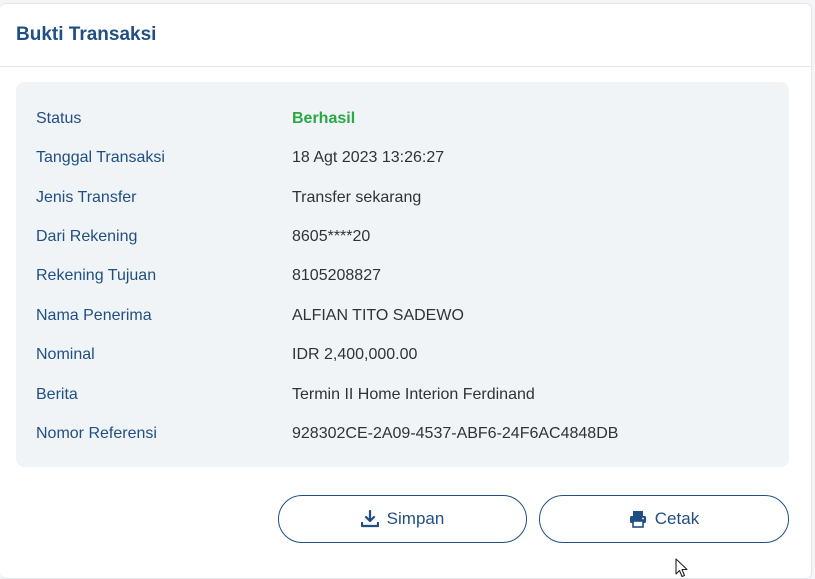  Describe the element at coordinates (415, 518) in the screenshot. I see `save-button-label: Simpan` at that location.